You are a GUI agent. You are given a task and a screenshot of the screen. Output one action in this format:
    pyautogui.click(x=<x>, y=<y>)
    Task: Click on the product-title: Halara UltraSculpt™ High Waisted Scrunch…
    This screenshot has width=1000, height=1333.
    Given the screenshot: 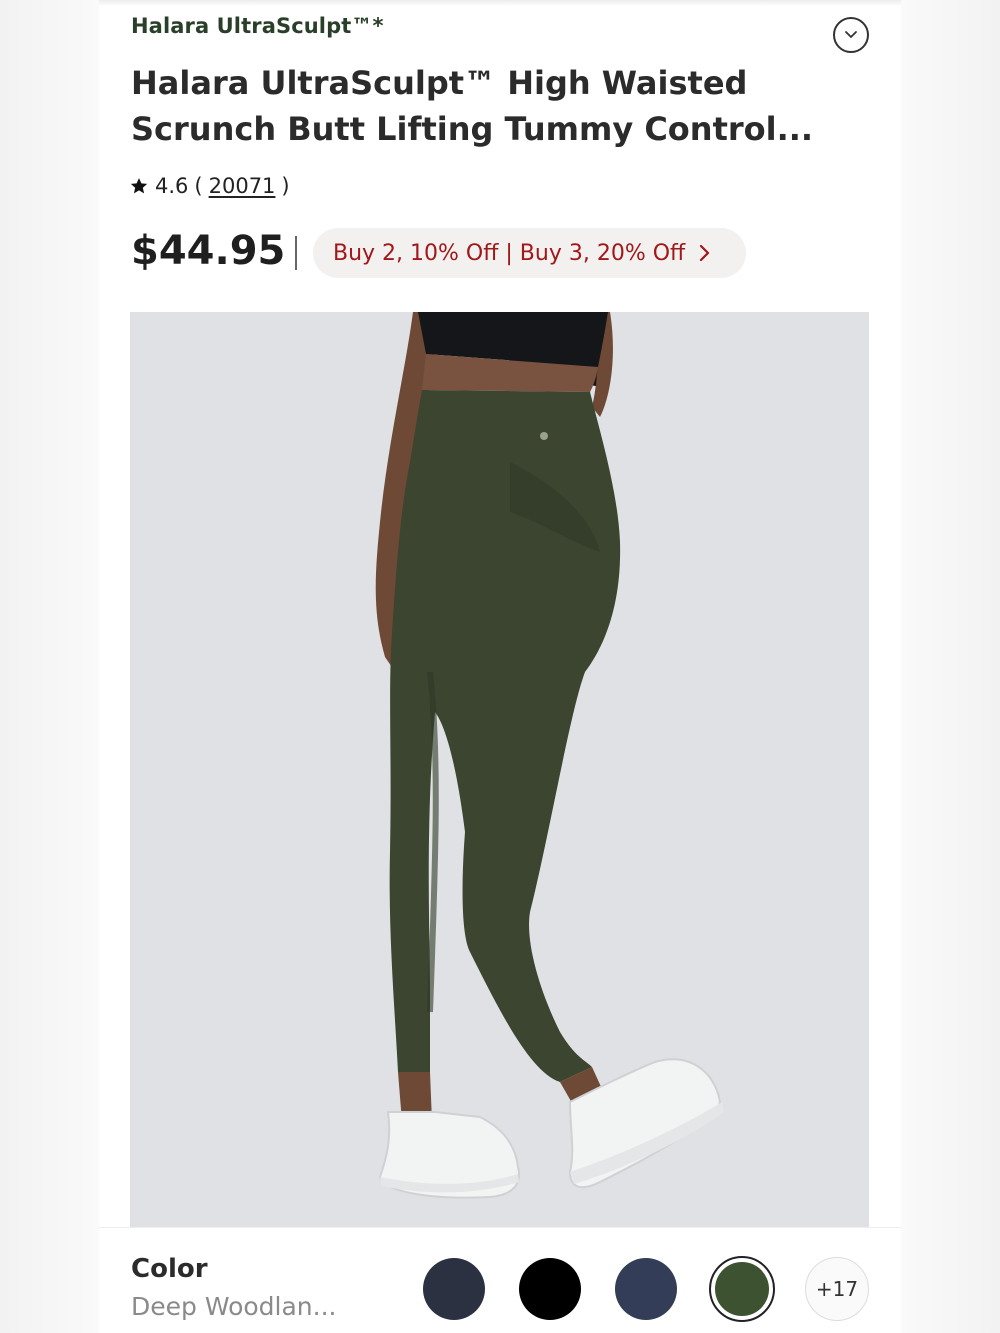 What is the action you would take?
    pyautogui.click(x=481, y=106)
    